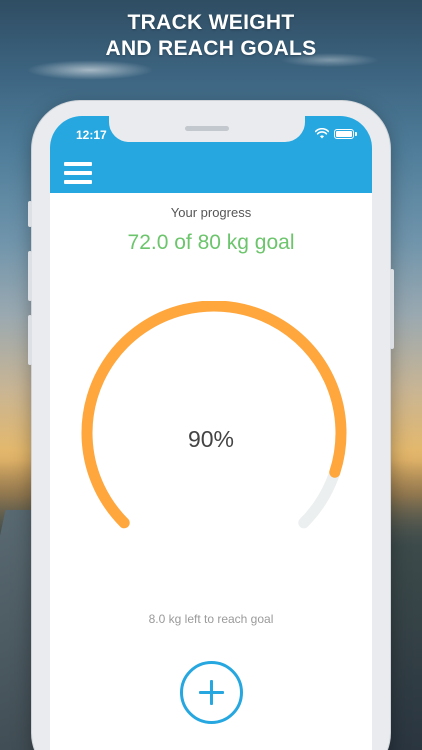 The width and height of the screenshot is (422, 750). I want to click on headline-line-2: AND REACH GOALS, so click(211, 48).